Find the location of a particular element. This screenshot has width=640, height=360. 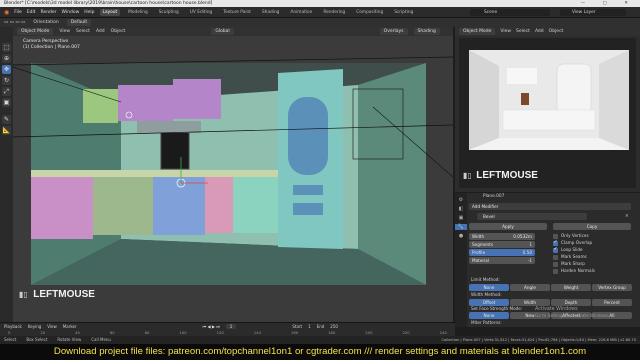

scene-selector: Scene is located at coordinates (510, 12).